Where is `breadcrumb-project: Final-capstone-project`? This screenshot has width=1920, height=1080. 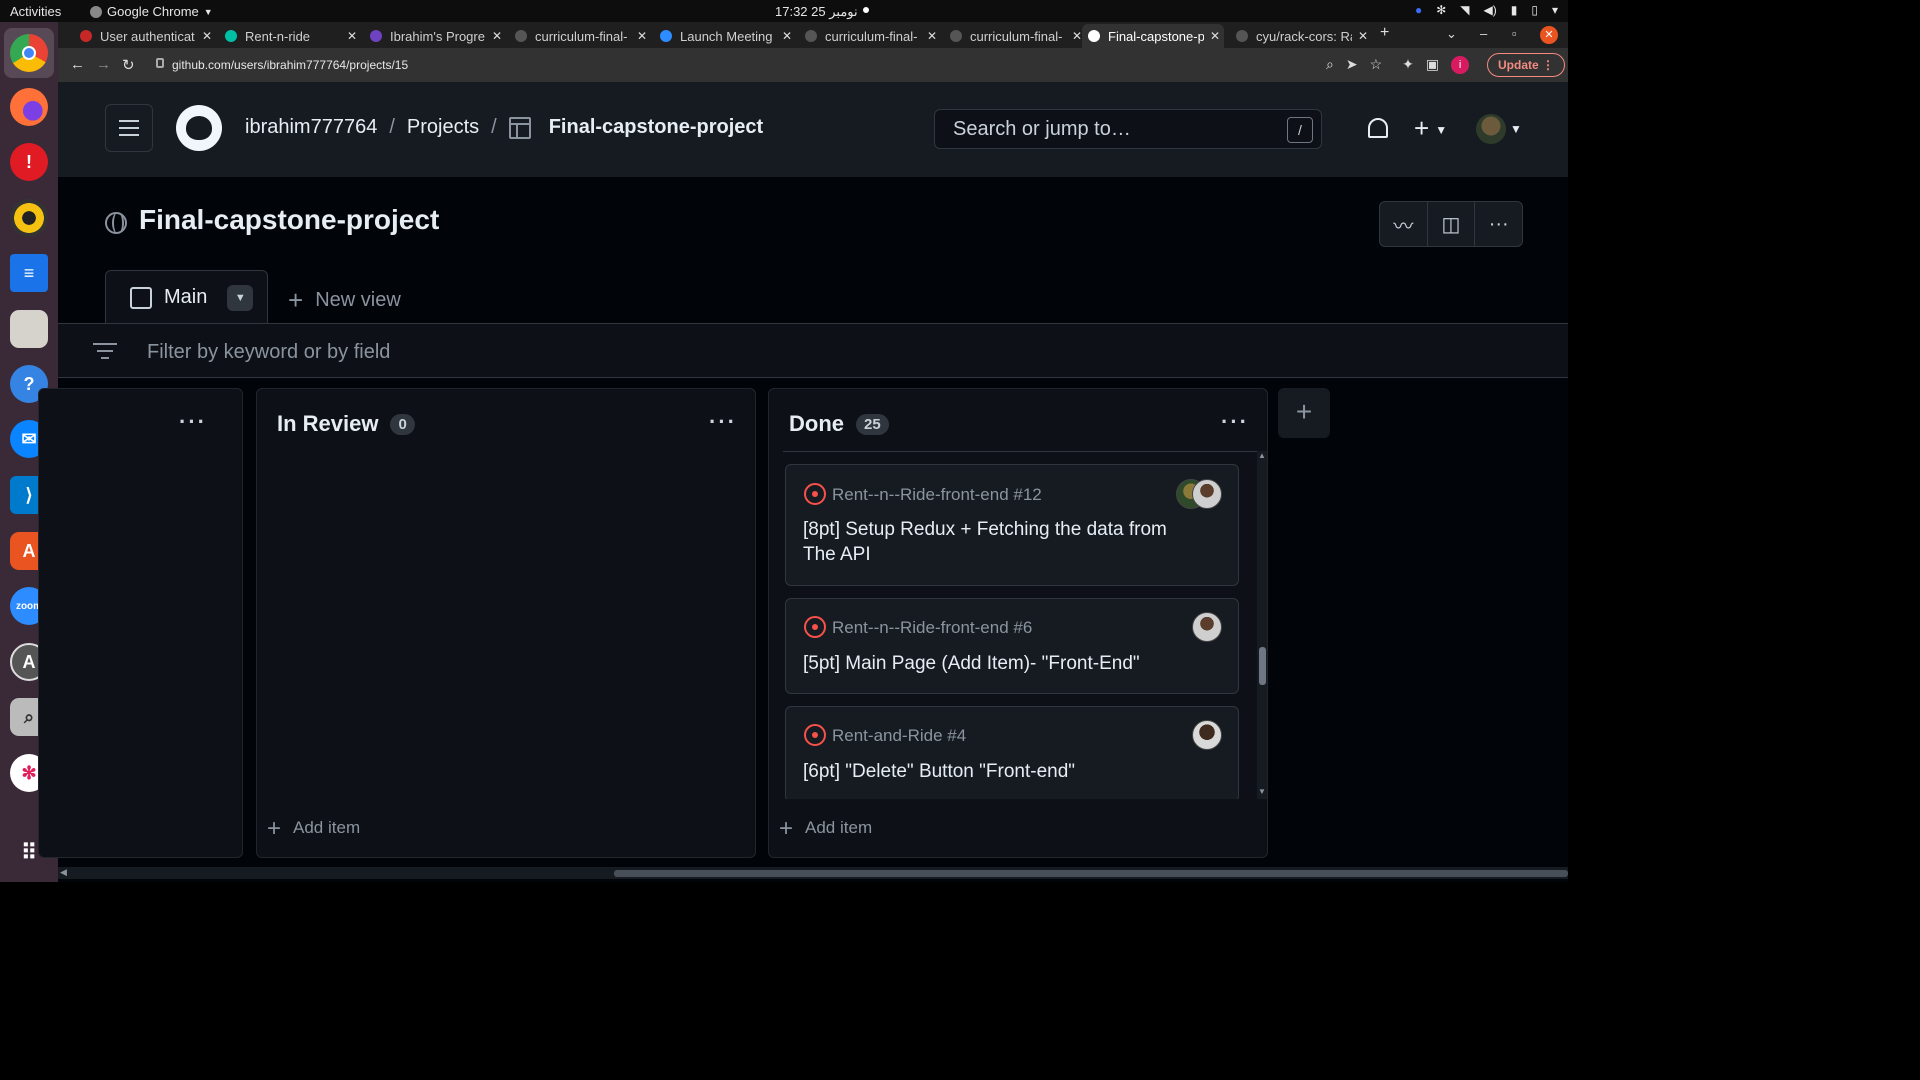 breadcrumb-project: Final-capstone-project is located at coordinates (656, 127).